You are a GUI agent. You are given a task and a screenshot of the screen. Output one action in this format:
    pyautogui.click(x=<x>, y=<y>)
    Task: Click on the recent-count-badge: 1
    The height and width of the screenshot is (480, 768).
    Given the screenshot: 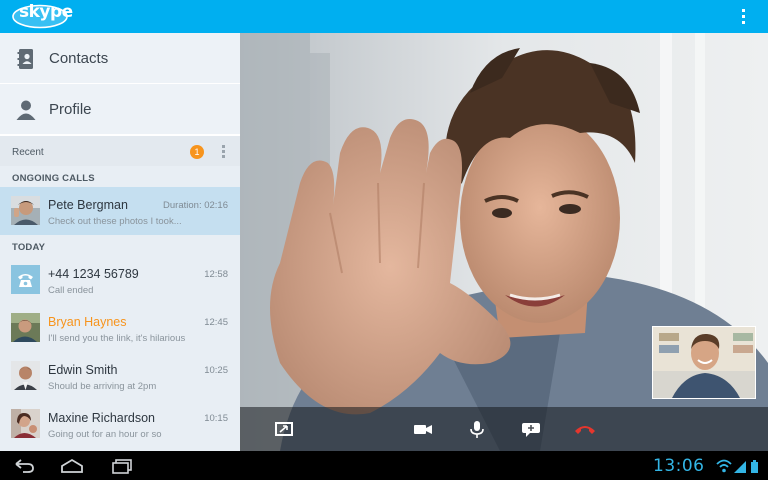 What is the action you would take?
    pyautogui.click(x=197, y=152)
    